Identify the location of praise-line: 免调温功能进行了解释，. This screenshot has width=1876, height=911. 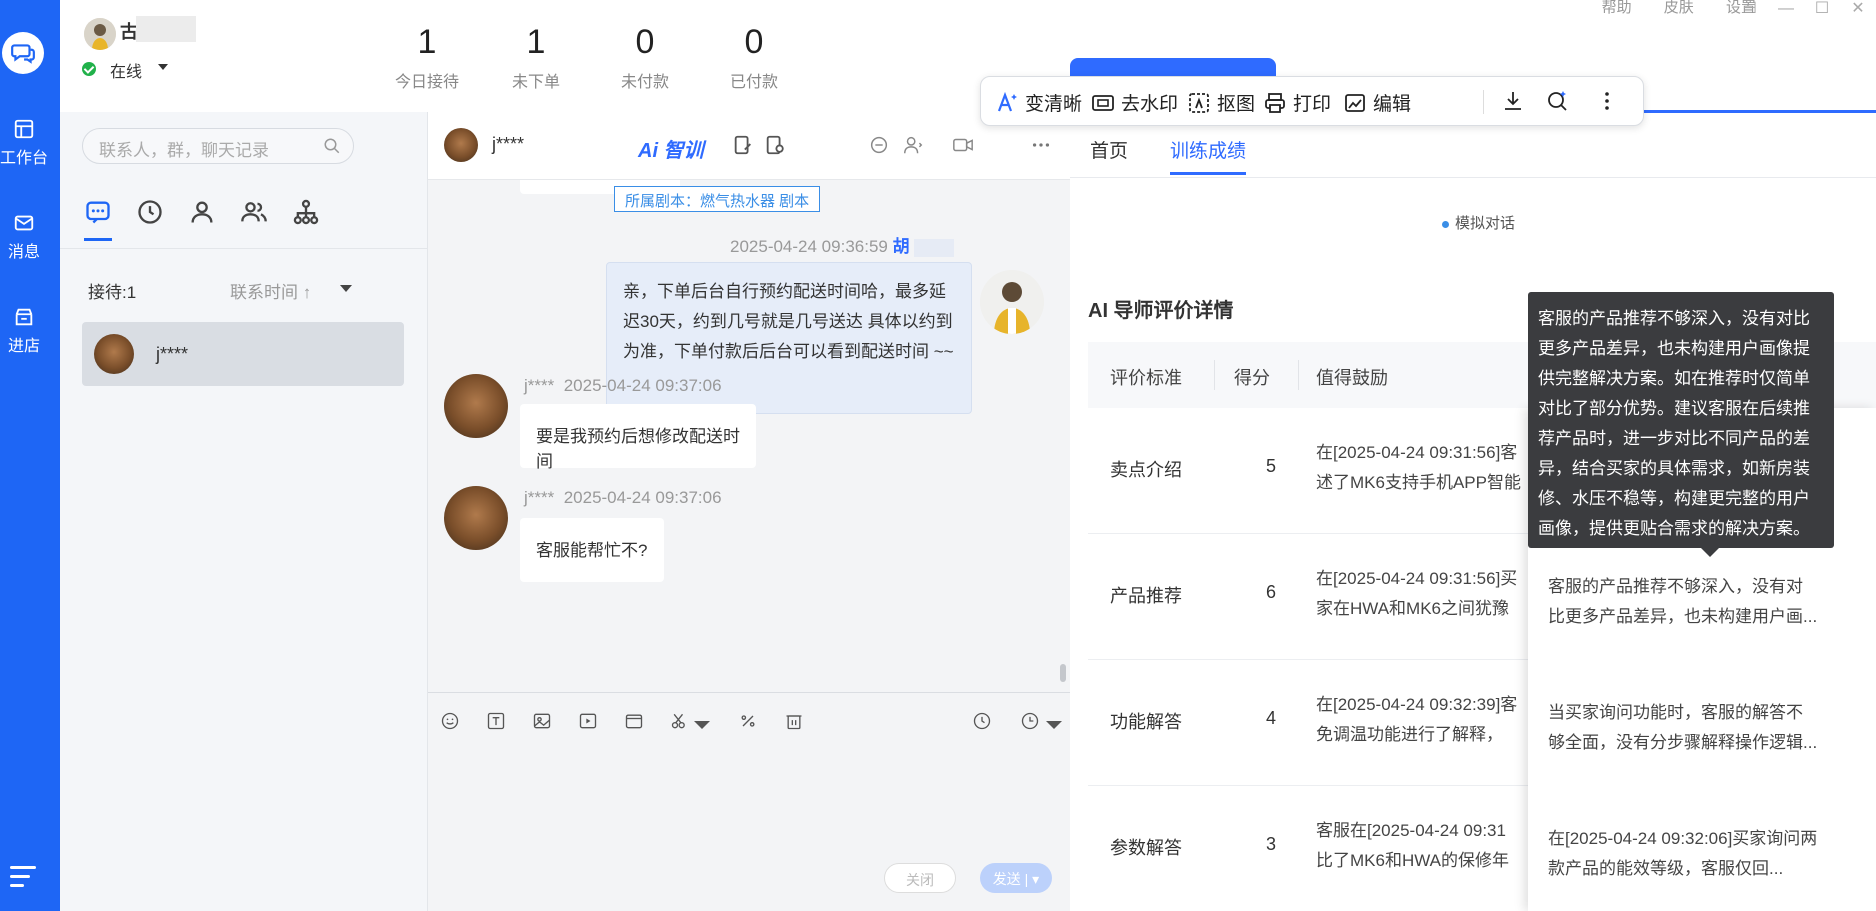
(1409, 734).